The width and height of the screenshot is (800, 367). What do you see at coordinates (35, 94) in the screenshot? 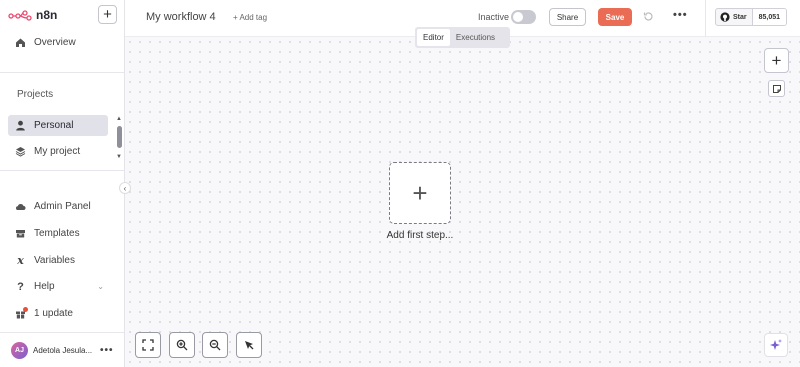
I see `projects-heading: Projects` at bounding box center [35, 94].